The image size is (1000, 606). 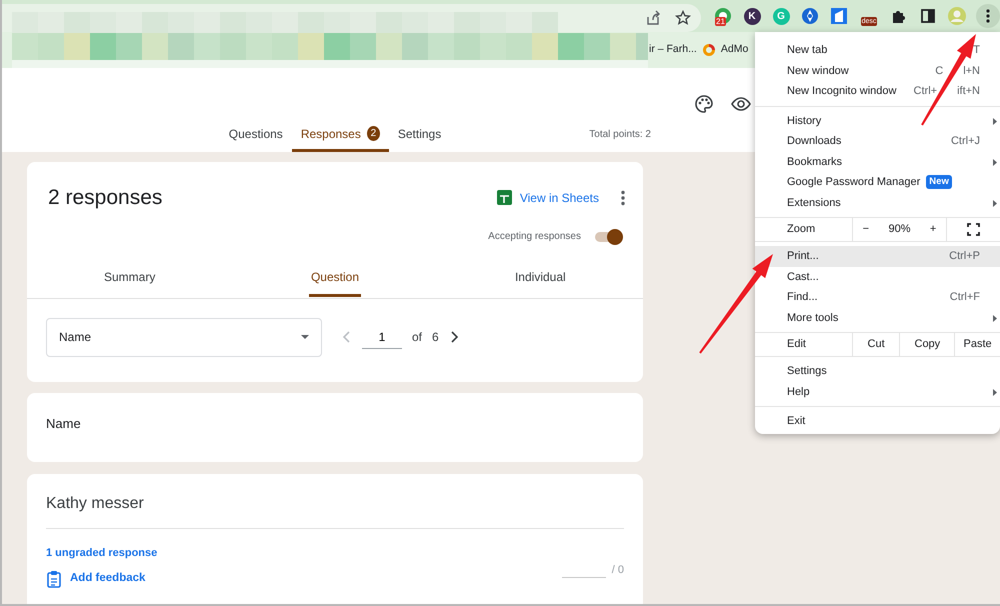 I want to click on response-view-tab: Individual, so click(x=540, y=279).